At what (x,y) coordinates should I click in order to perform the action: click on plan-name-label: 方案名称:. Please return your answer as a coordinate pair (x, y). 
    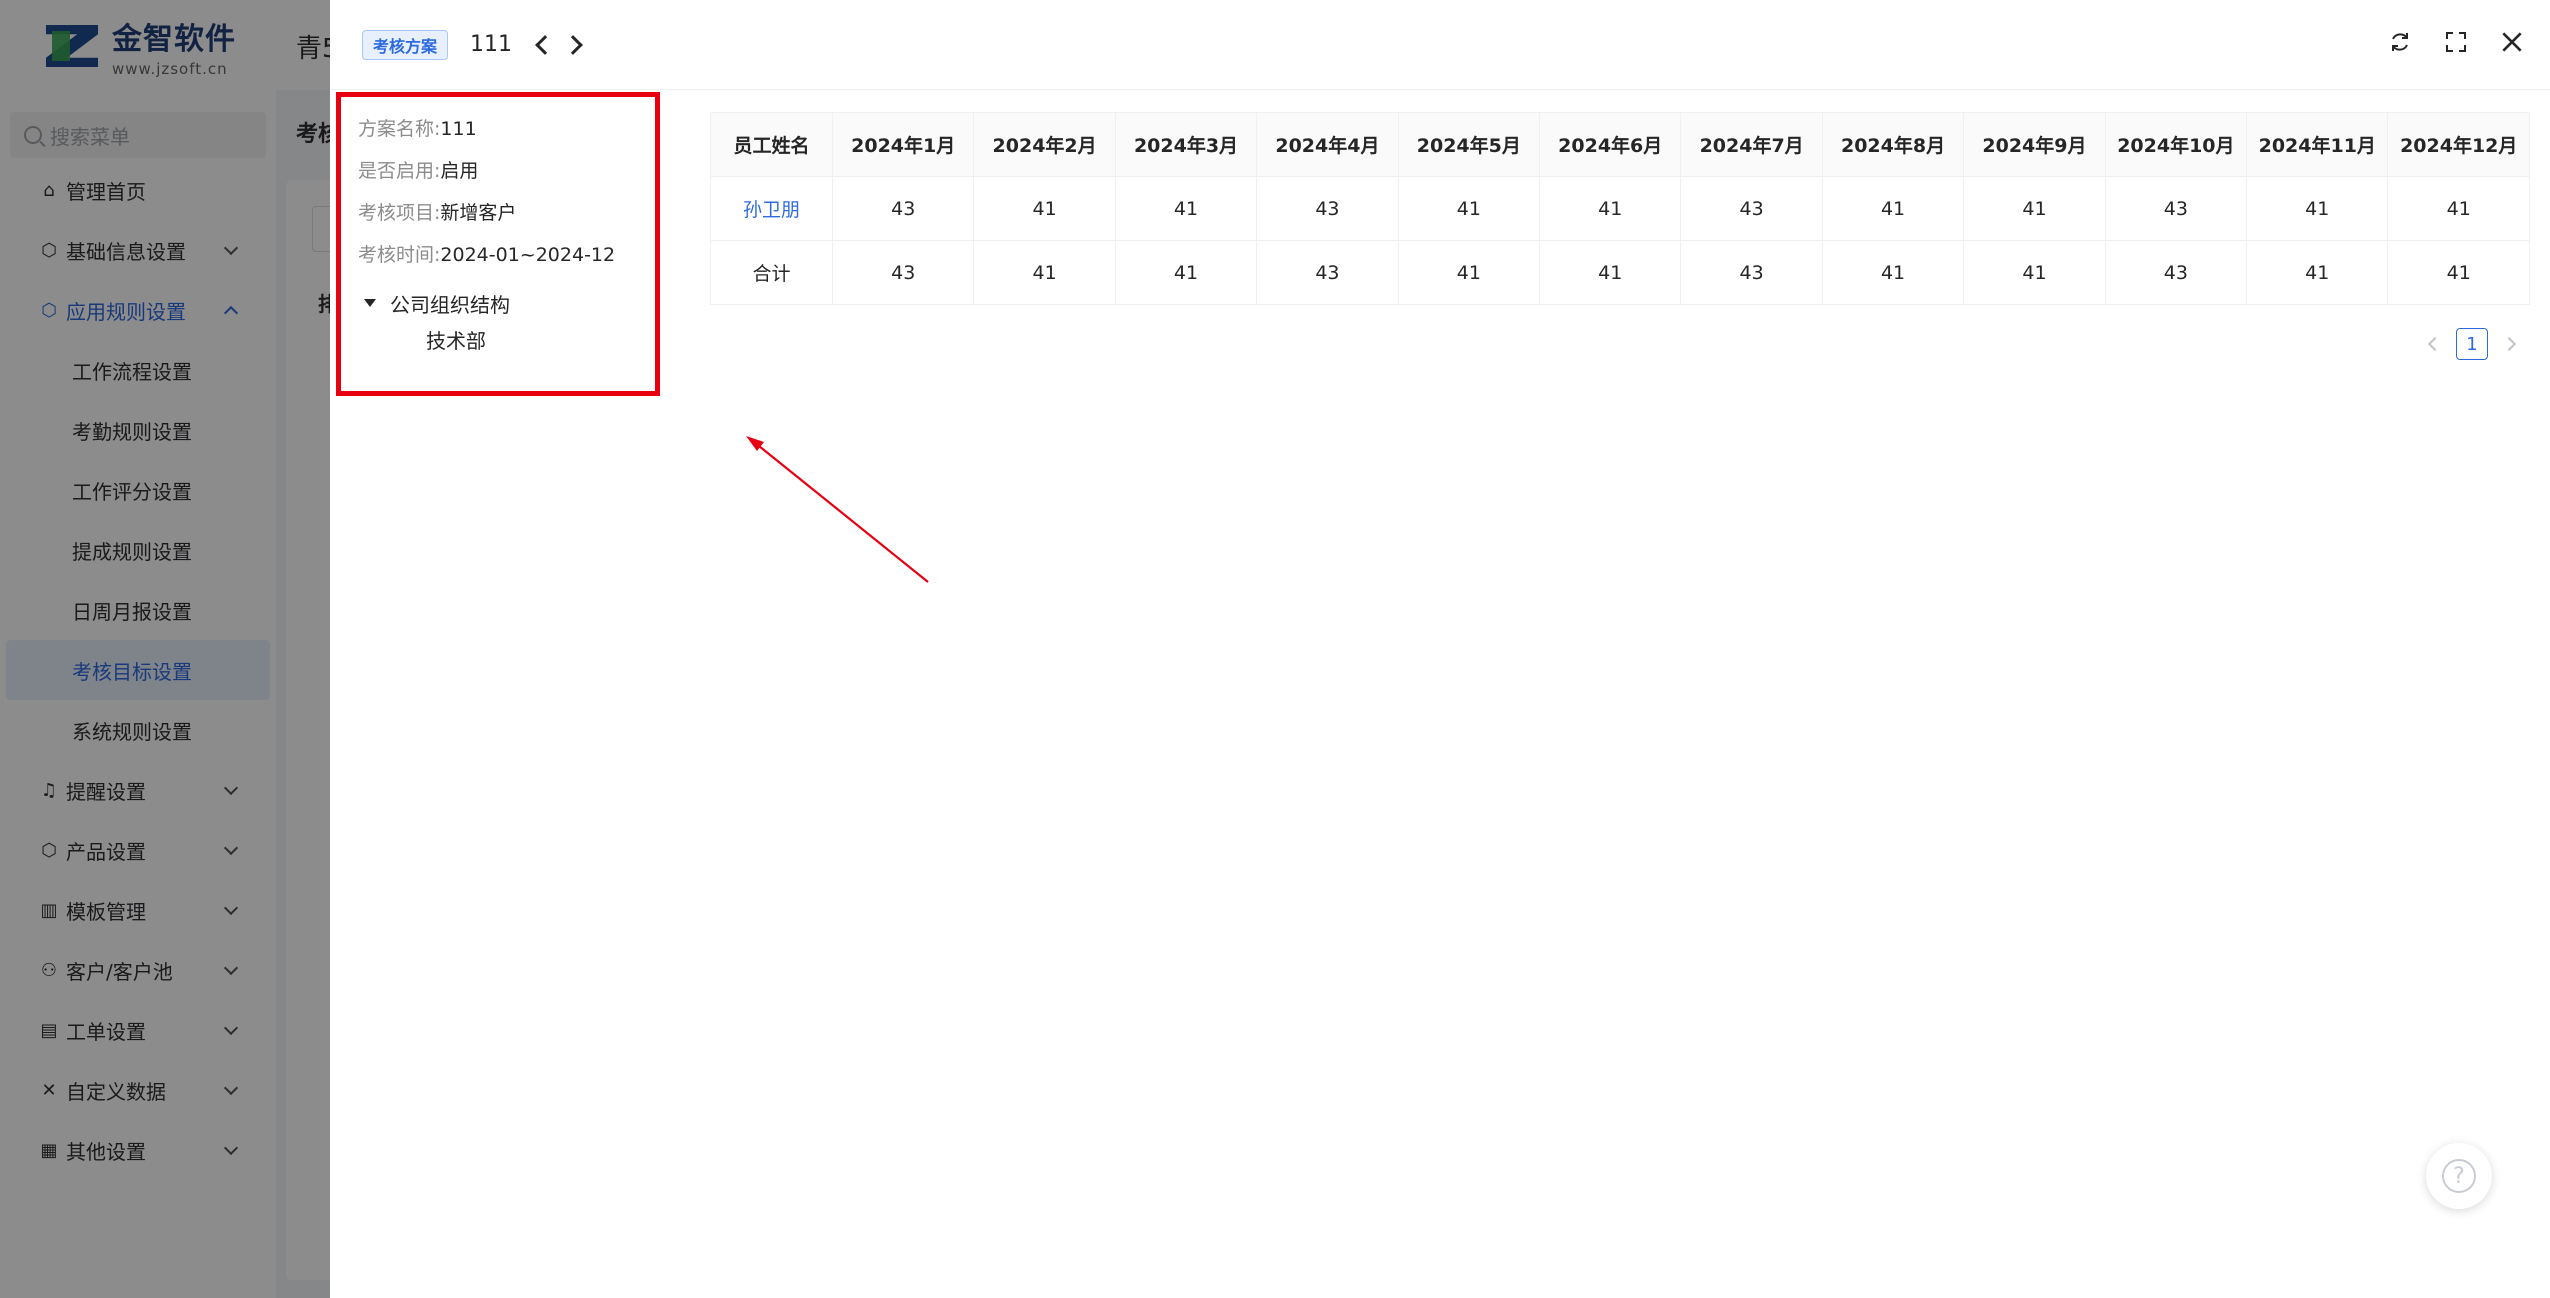
    Looking at the image, I should click on (399, 129).